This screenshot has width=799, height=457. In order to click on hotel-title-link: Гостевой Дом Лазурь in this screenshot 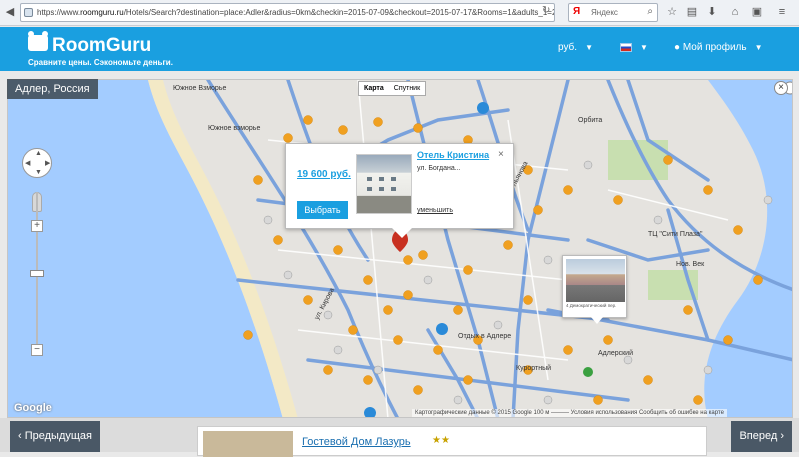, I will do `click(356, 442)`.